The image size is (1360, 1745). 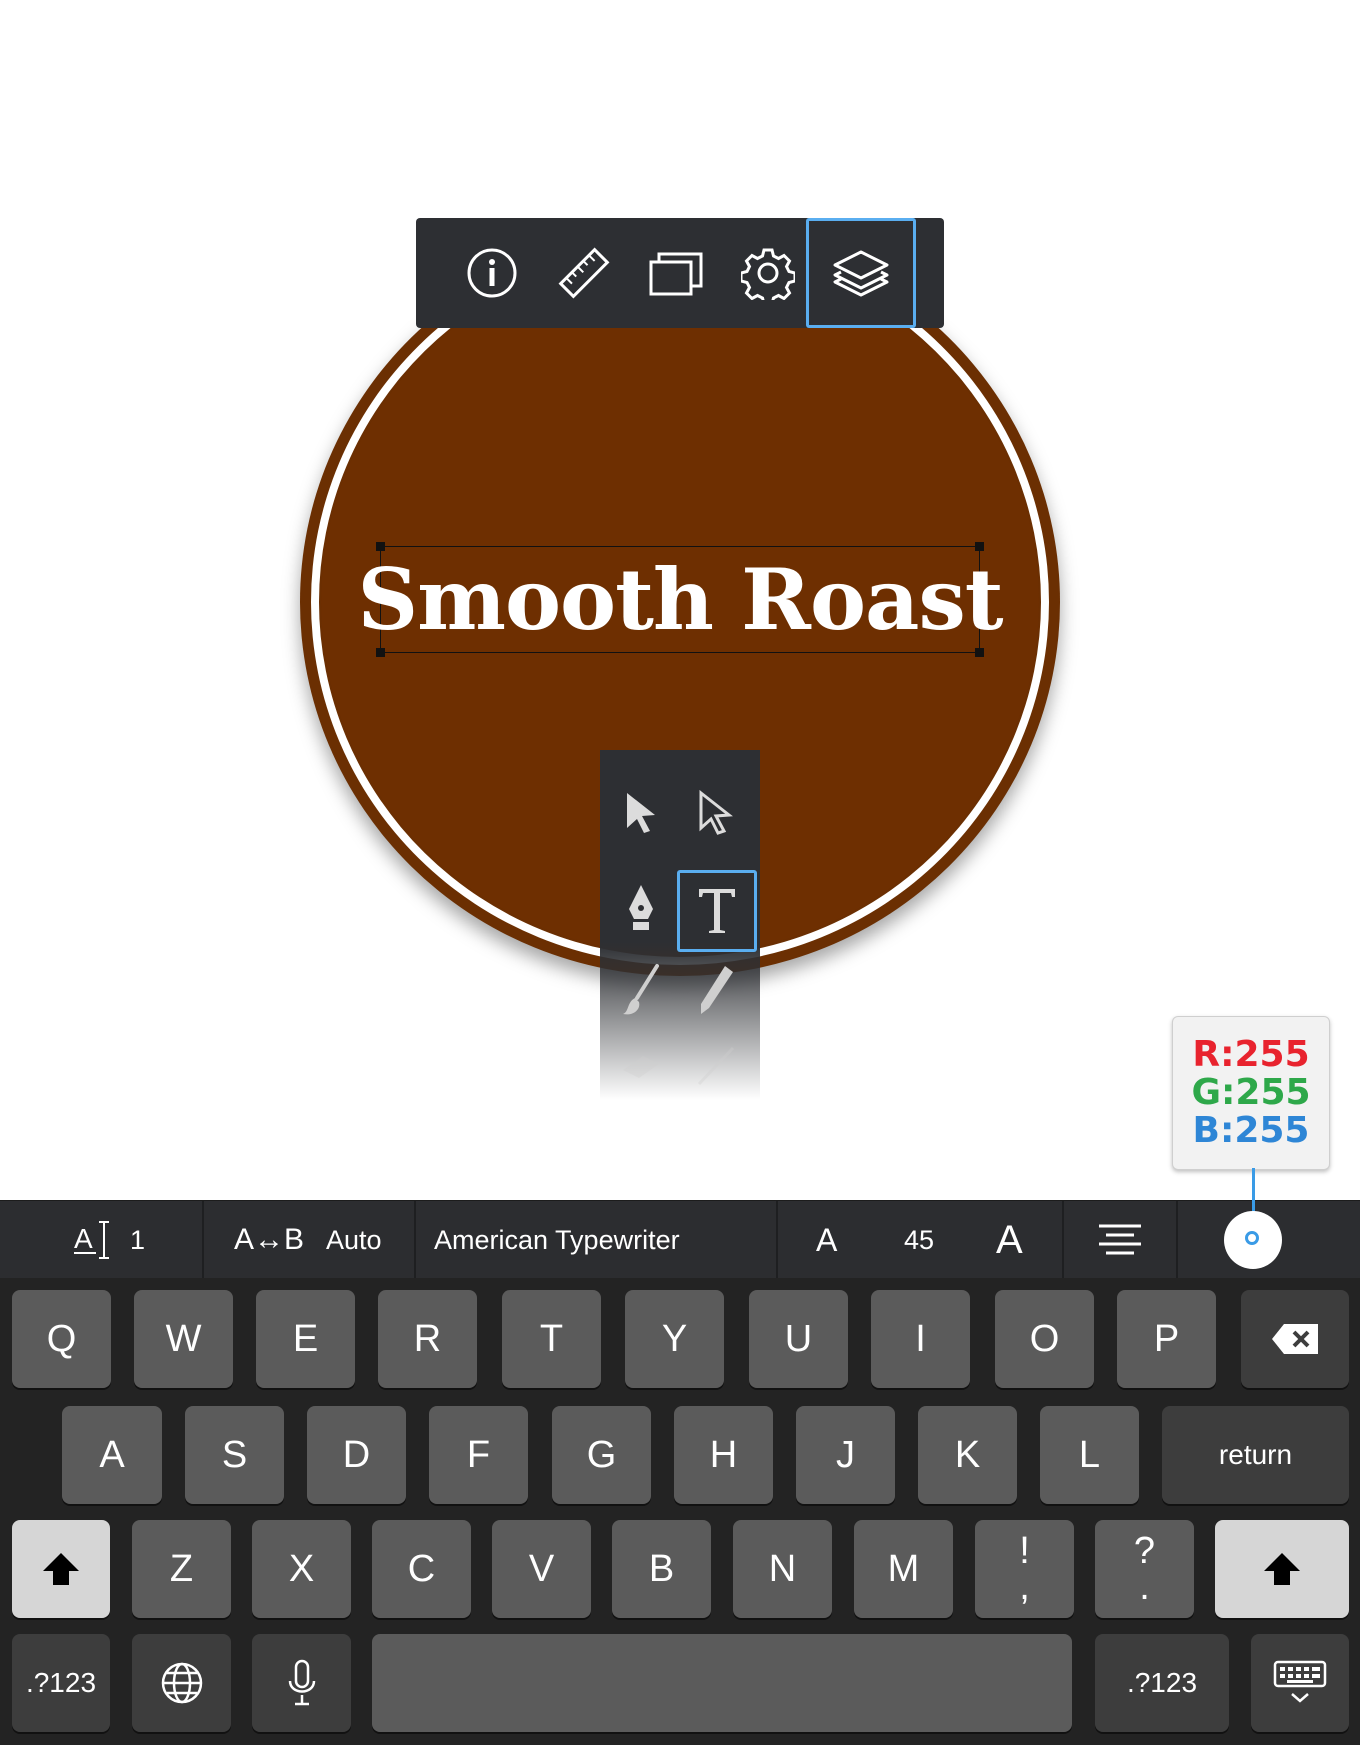 I want to click on line-tool, so click(x=715, y=1066).